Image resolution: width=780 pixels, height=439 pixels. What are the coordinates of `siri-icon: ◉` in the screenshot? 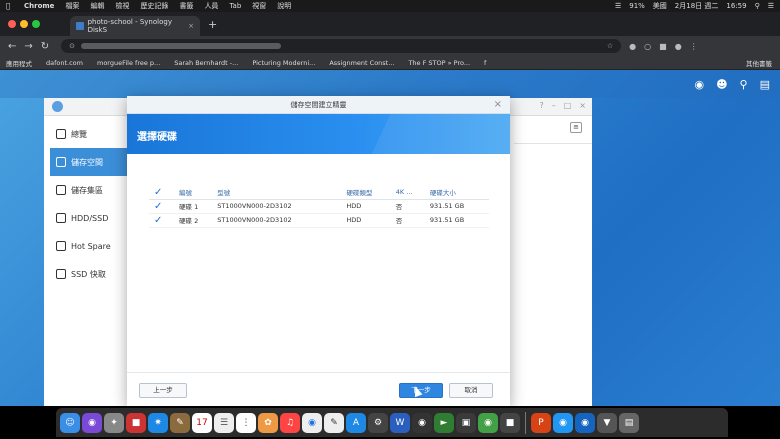 It's located at (92, 422).